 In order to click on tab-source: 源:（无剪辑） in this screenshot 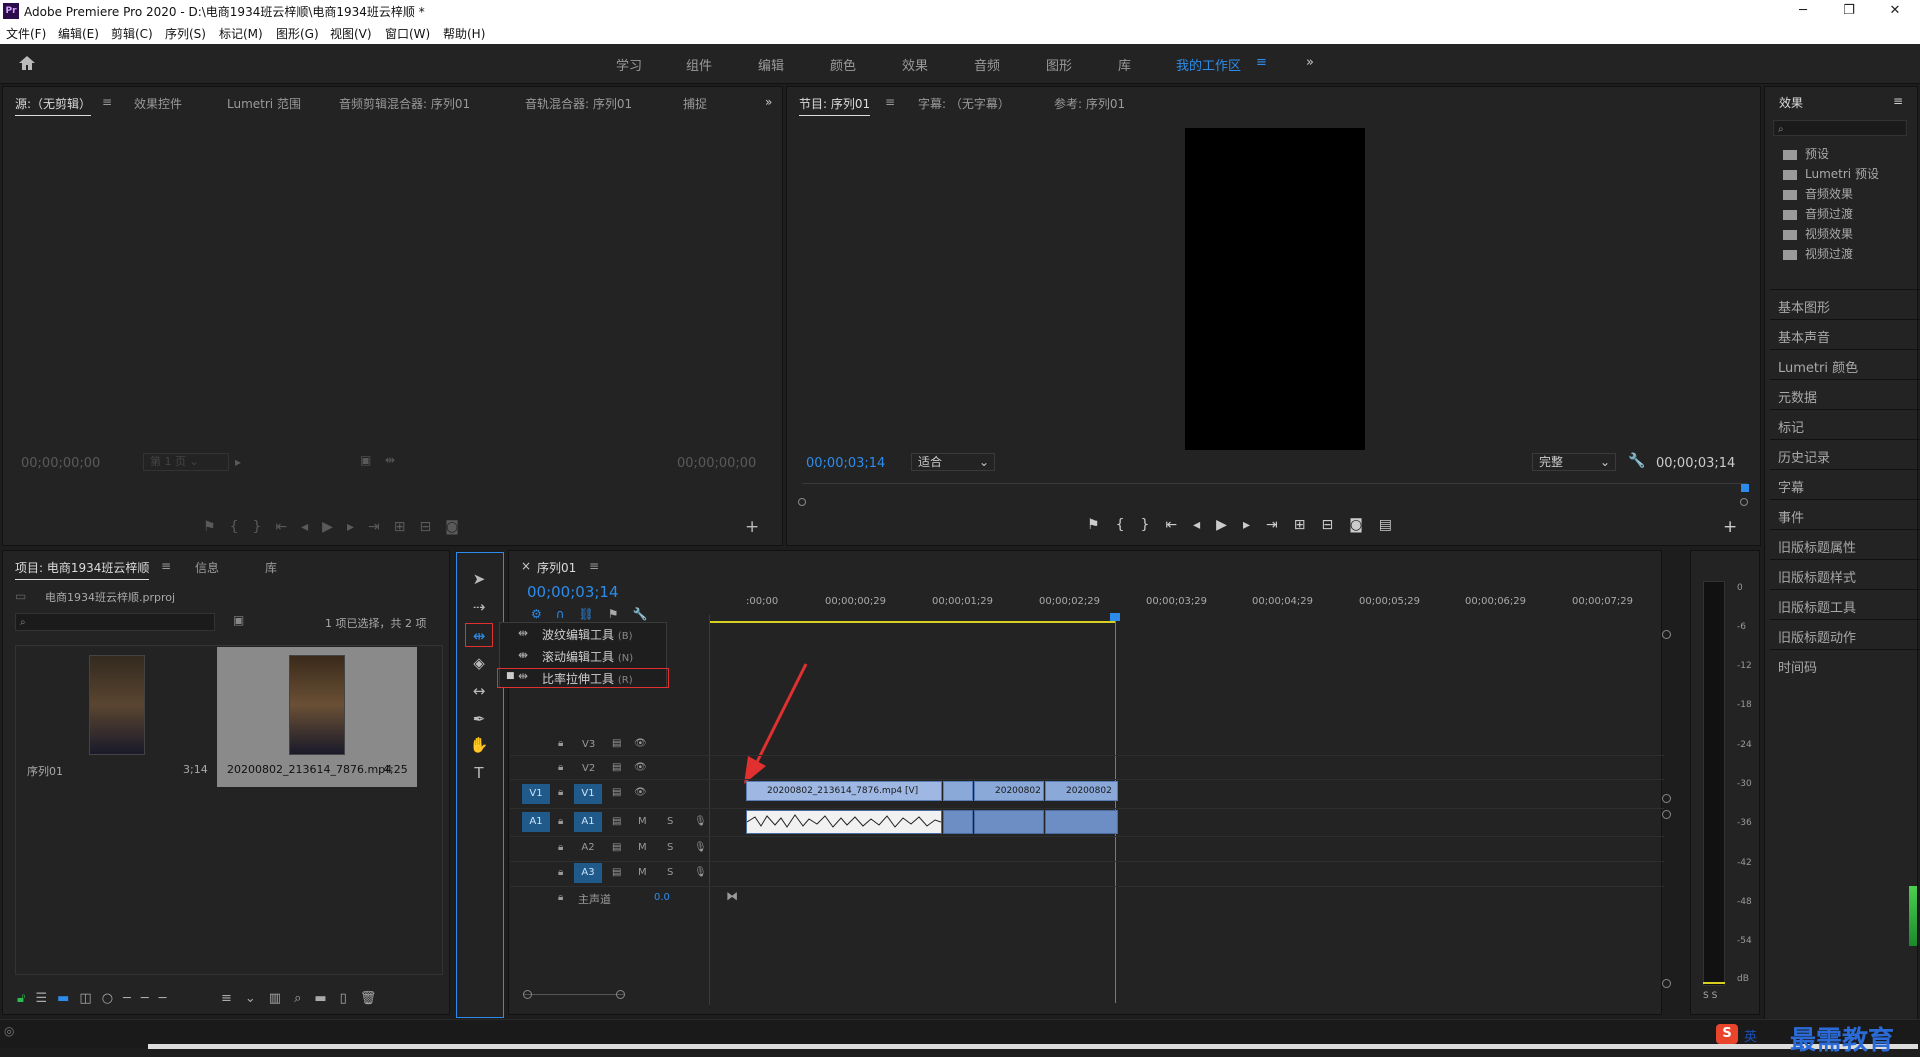, I will do `click(53, 105)`.